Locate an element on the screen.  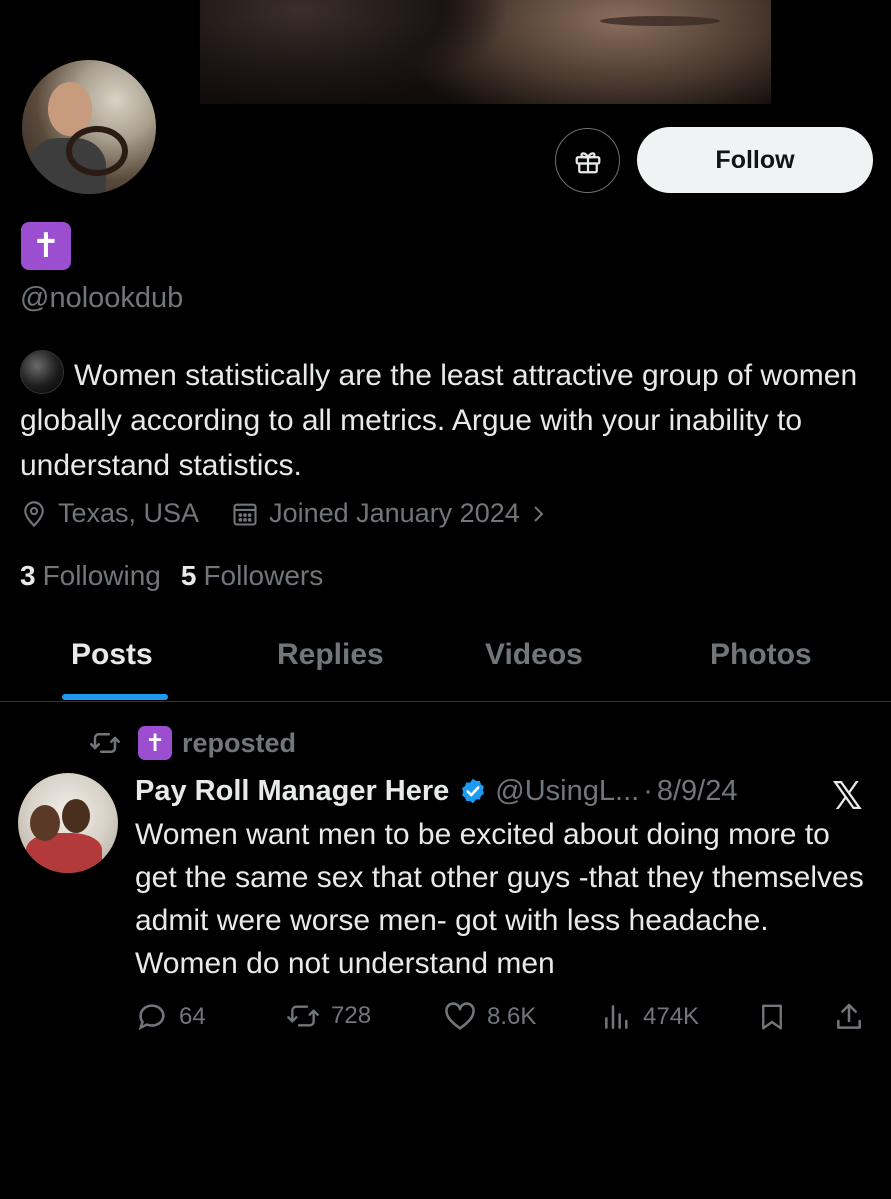
profile-handle: @nolookdub is located at coordinates (102, 298).